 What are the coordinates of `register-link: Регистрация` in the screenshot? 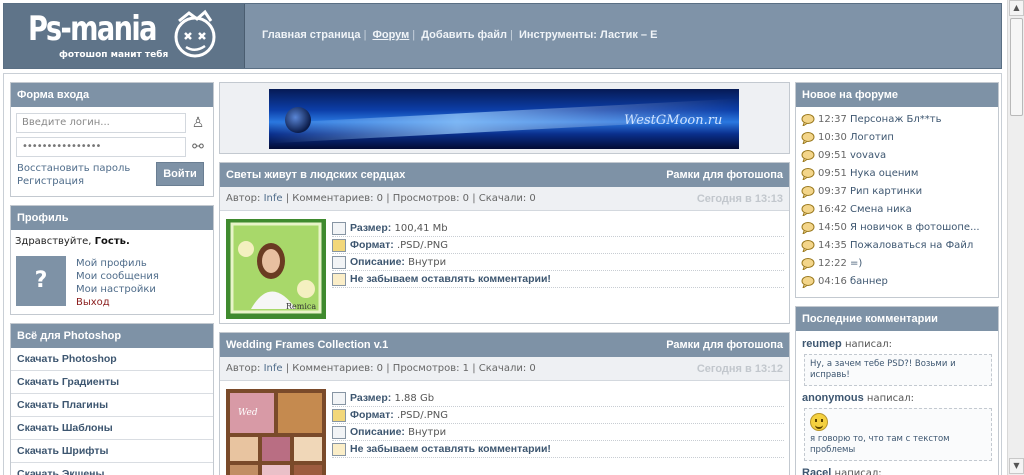 It's located at (50, 182).